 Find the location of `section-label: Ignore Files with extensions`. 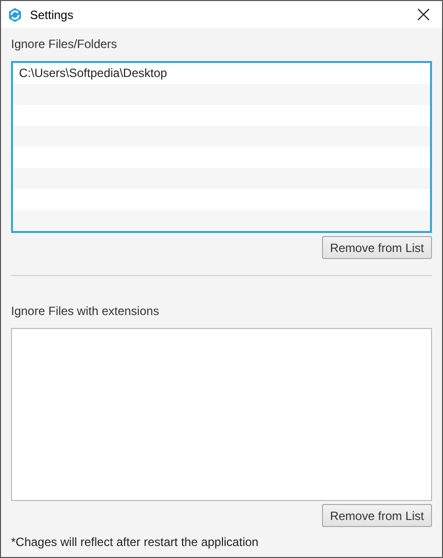

section-label: Ignore Files with extensions is located at coordinates (85, 311).